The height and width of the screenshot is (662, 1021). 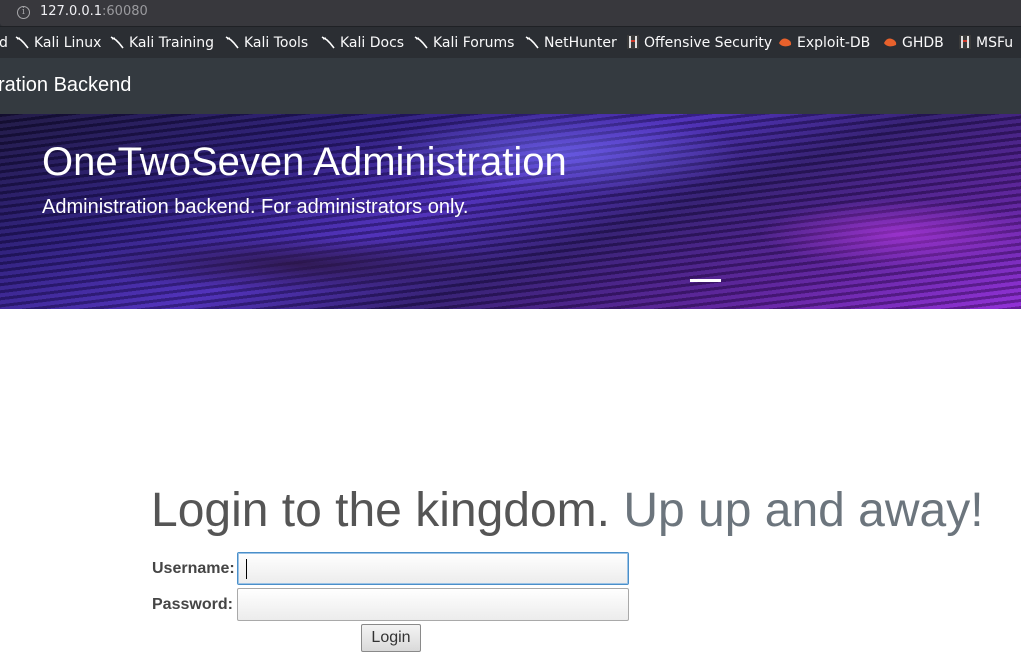 I want to click on bookmark-label: d, so click(x=4, y=43).